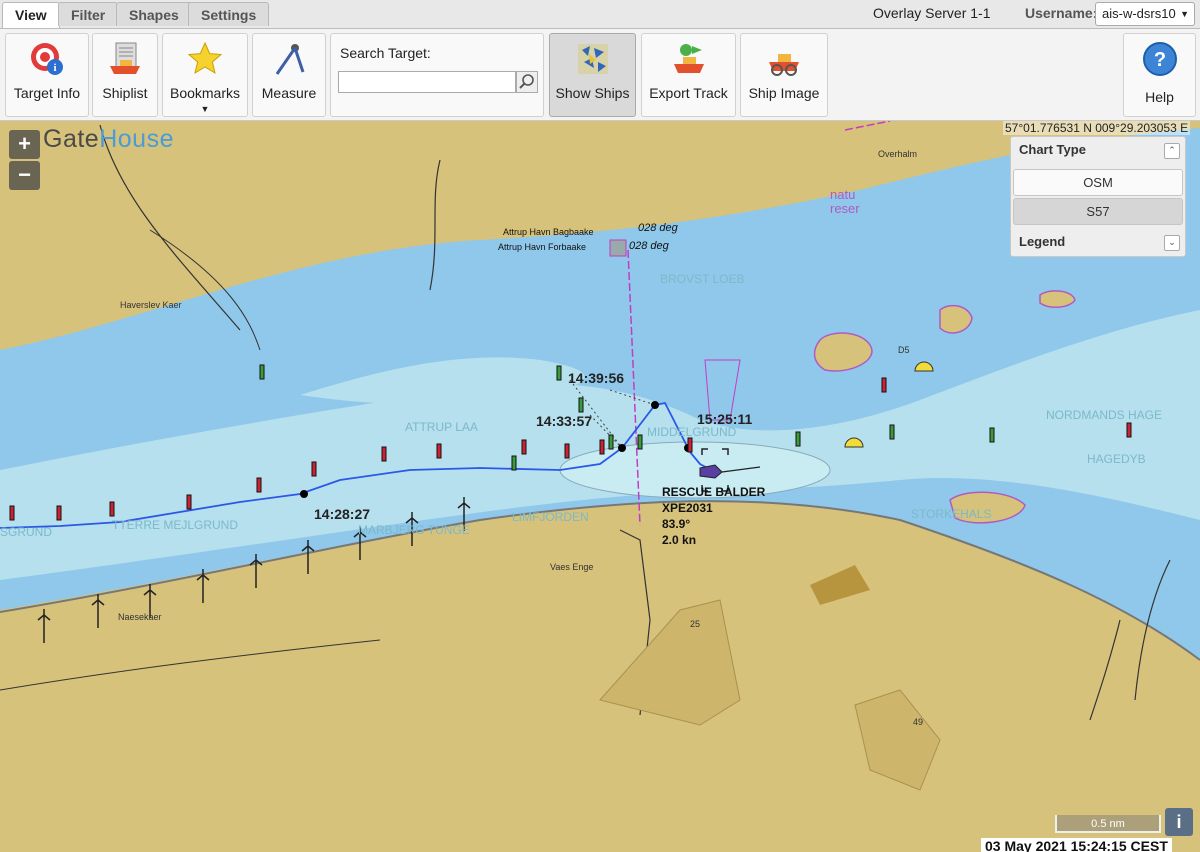 This screenshot has width=1200, height=852. What do you see at coordinates (205, 58) in the screenshot?
I see `star-icon` at bounding box center [205, 58].